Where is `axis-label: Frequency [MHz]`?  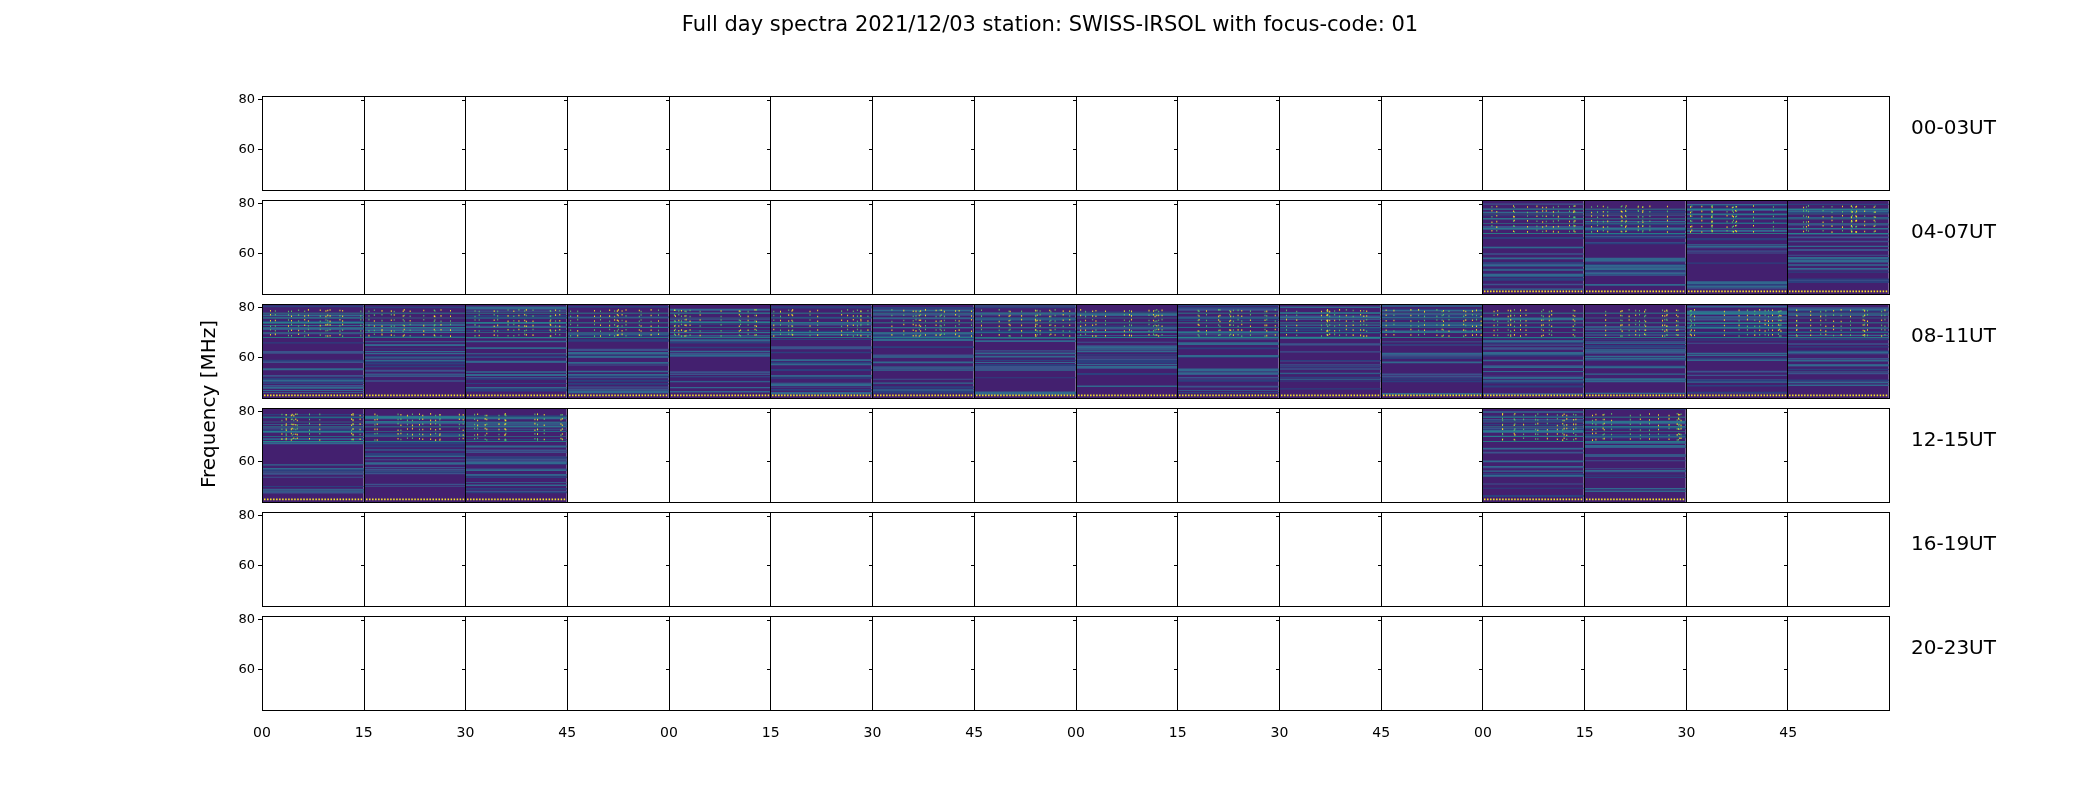
axis-label: Frequency [MHz] is located at coordinates (208, 403).